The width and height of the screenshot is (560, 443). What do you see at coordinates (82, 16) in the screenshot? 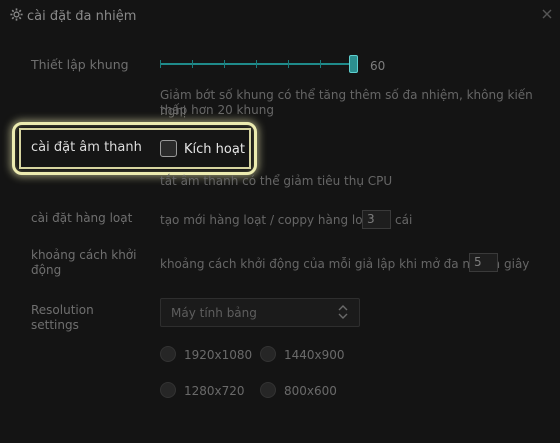
I see `window-title: cài đặt đa nhiệm` at bounding box center [82, 16].